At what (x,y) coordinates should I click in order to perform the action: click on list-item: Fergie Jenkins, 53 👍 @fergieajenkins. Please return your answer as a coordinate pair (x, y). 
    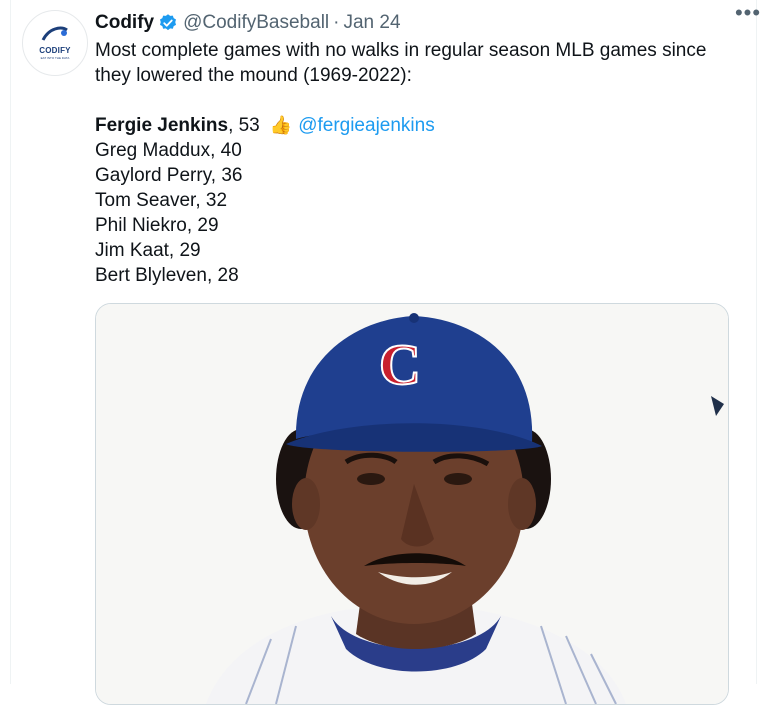
    Looking at the image, I should click on (265, 125).